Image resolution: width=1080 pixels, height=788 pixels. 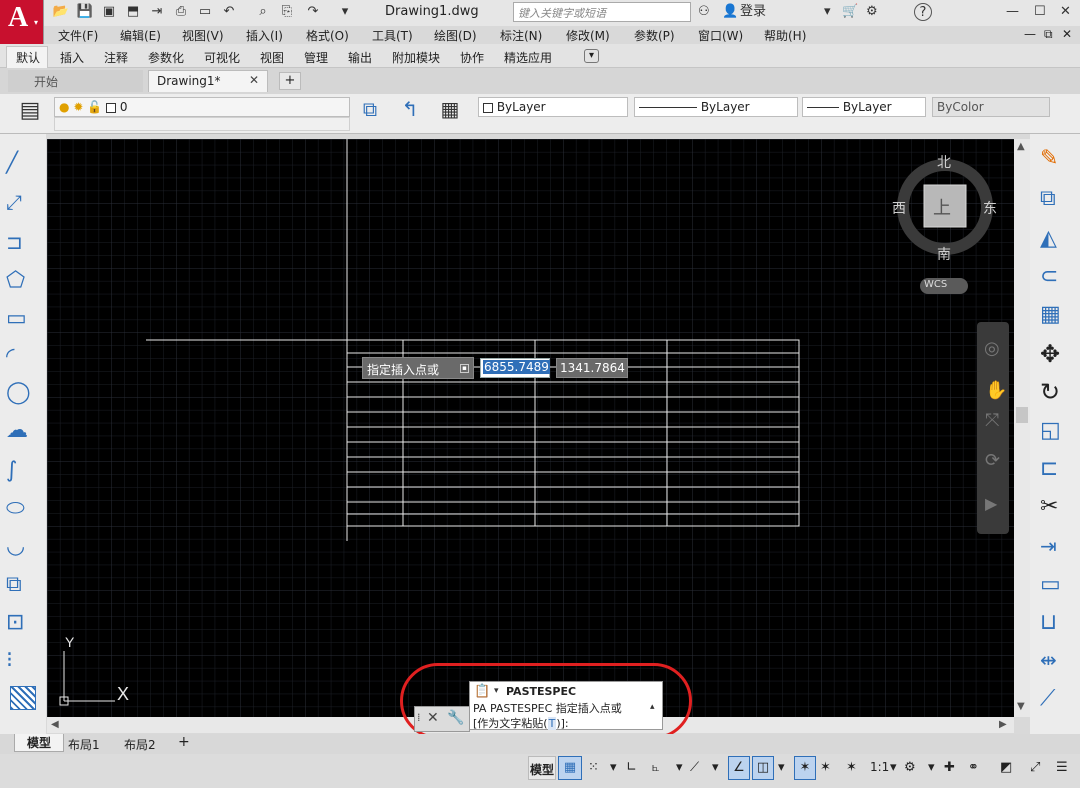 What do you see at coordinates (410, 114) in the screenshot?
I see `layer-previous-icon: ↰` at bounding box center [410, 114].